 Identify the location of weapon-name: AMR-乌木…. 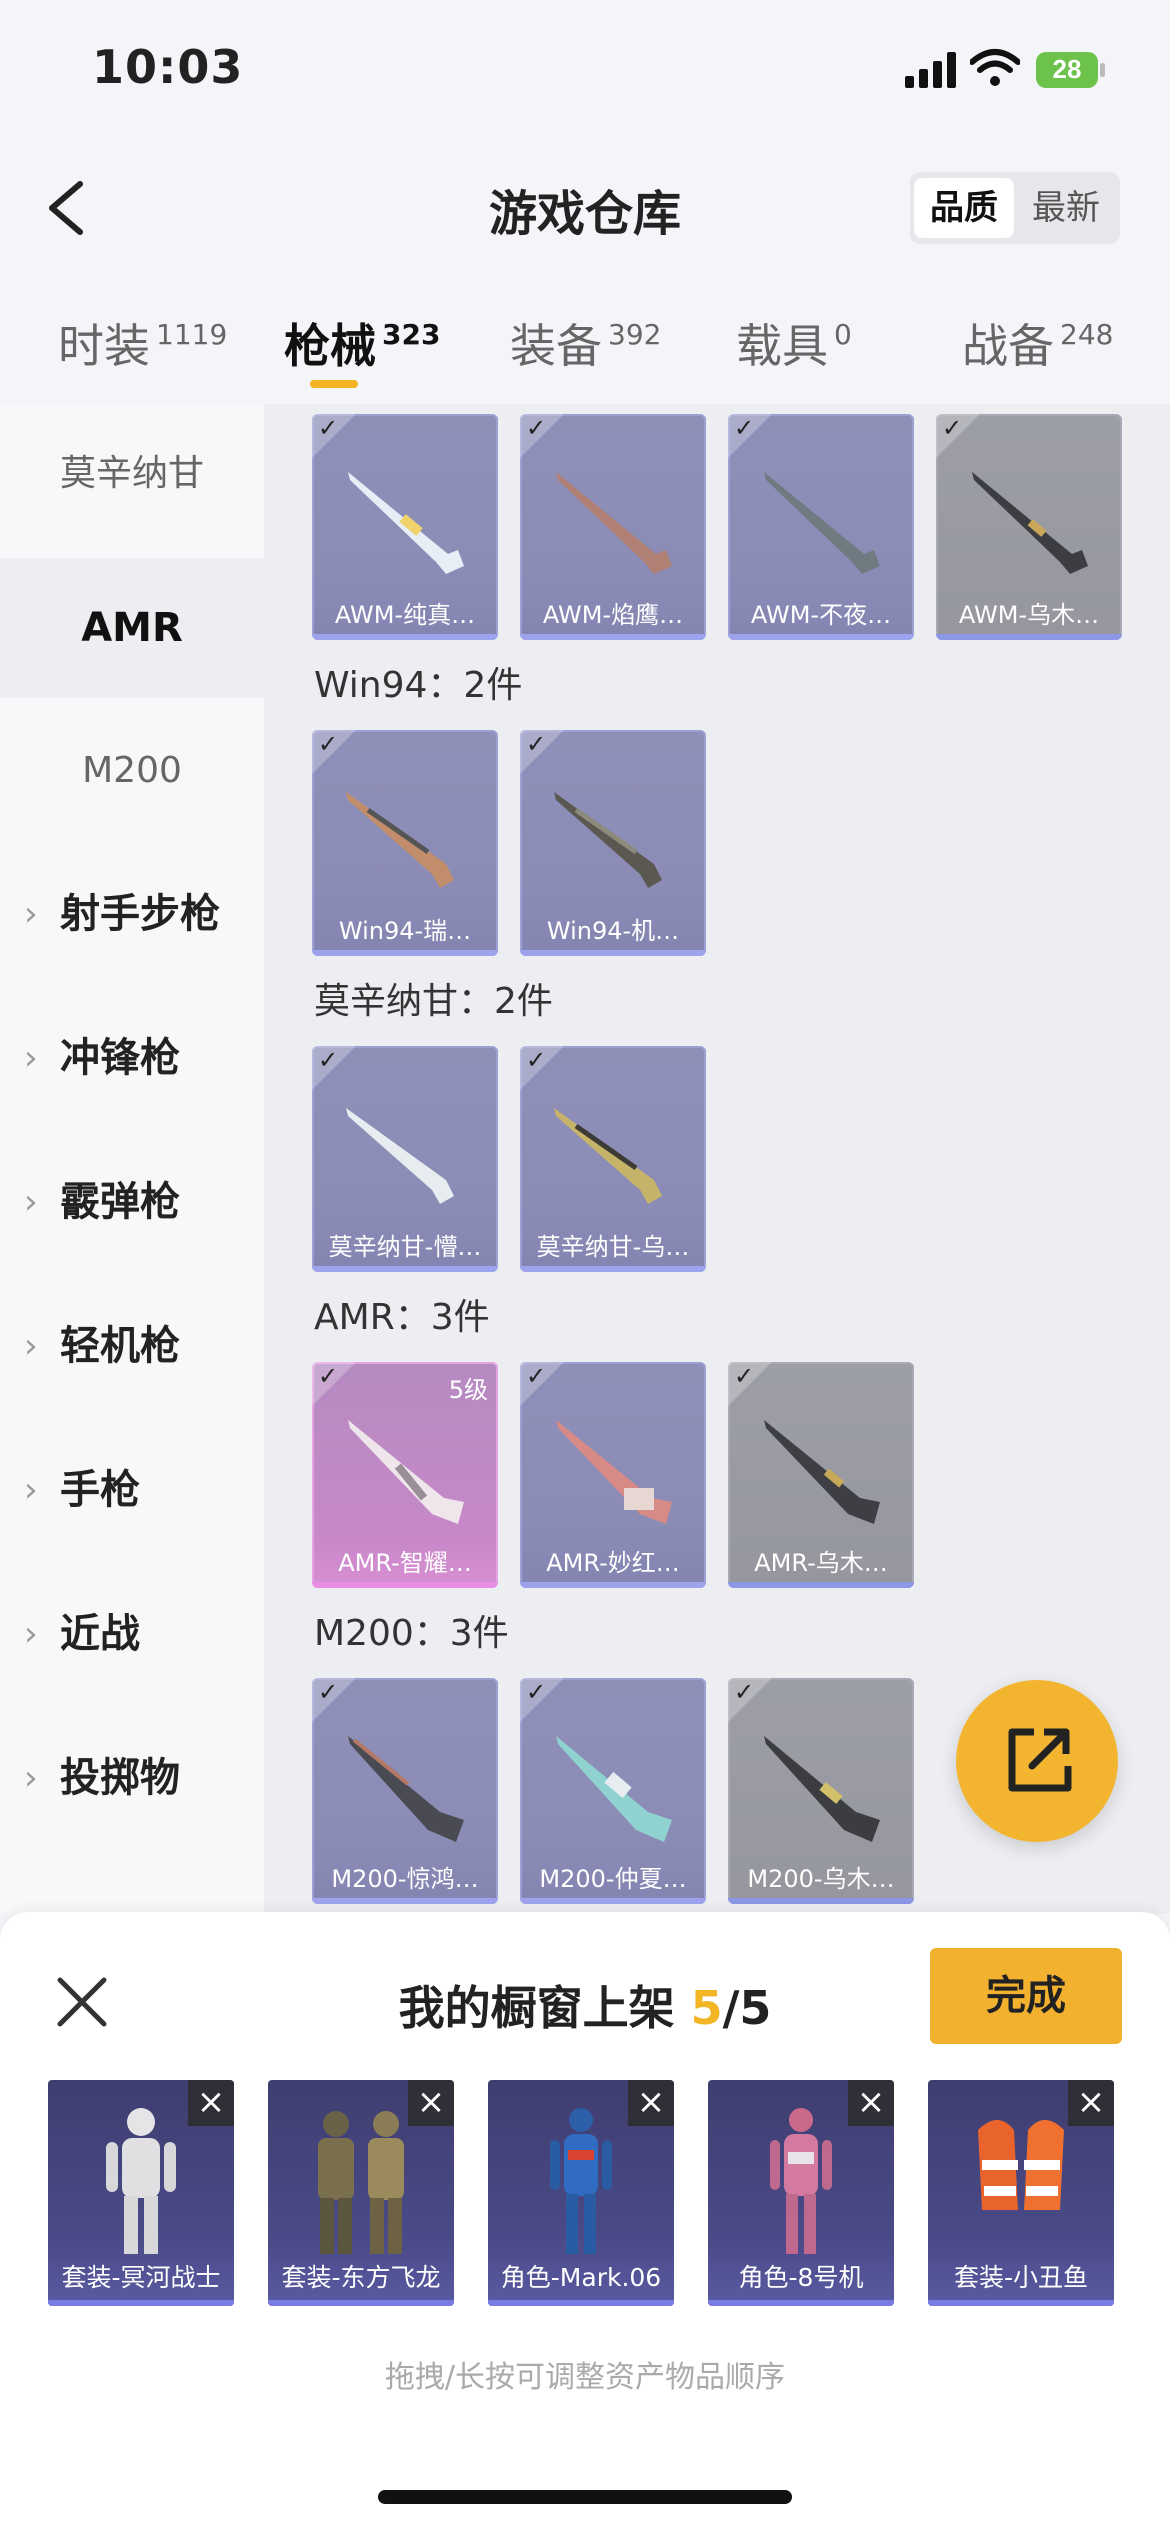
(821, 1563).